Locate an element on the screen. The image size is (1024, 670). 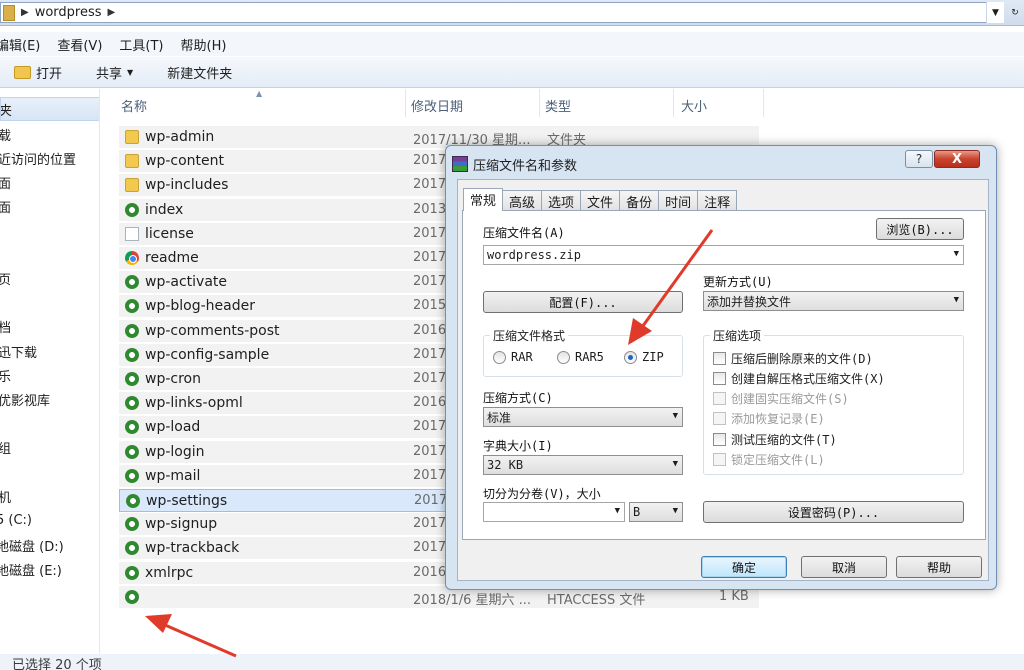
dict-size-select: 32 KB ▼ is located at coordinates (583, 465).